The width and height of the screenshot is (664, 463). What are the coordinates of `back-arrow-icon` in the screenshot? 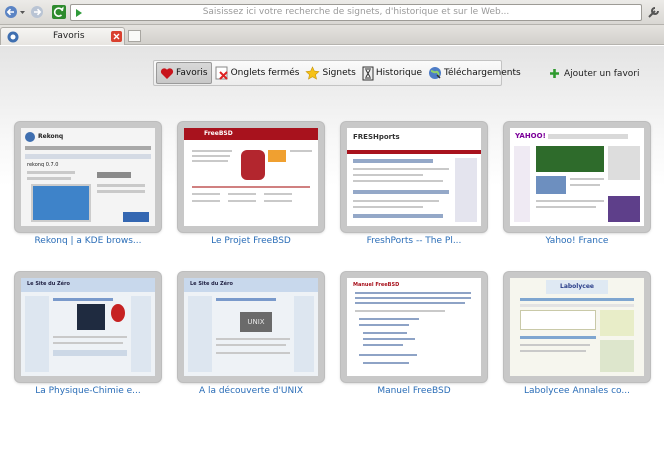 It's located at (15, 12).